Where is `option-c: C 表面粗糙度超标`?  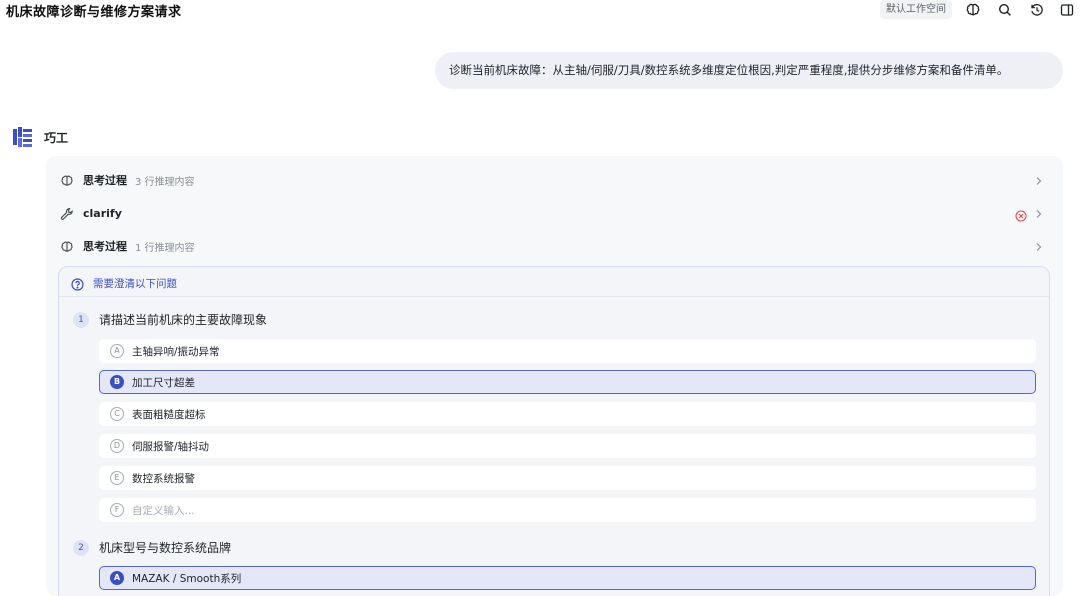 option-c: C 表面粗糙度超标 is located at coordinates (567, 414).